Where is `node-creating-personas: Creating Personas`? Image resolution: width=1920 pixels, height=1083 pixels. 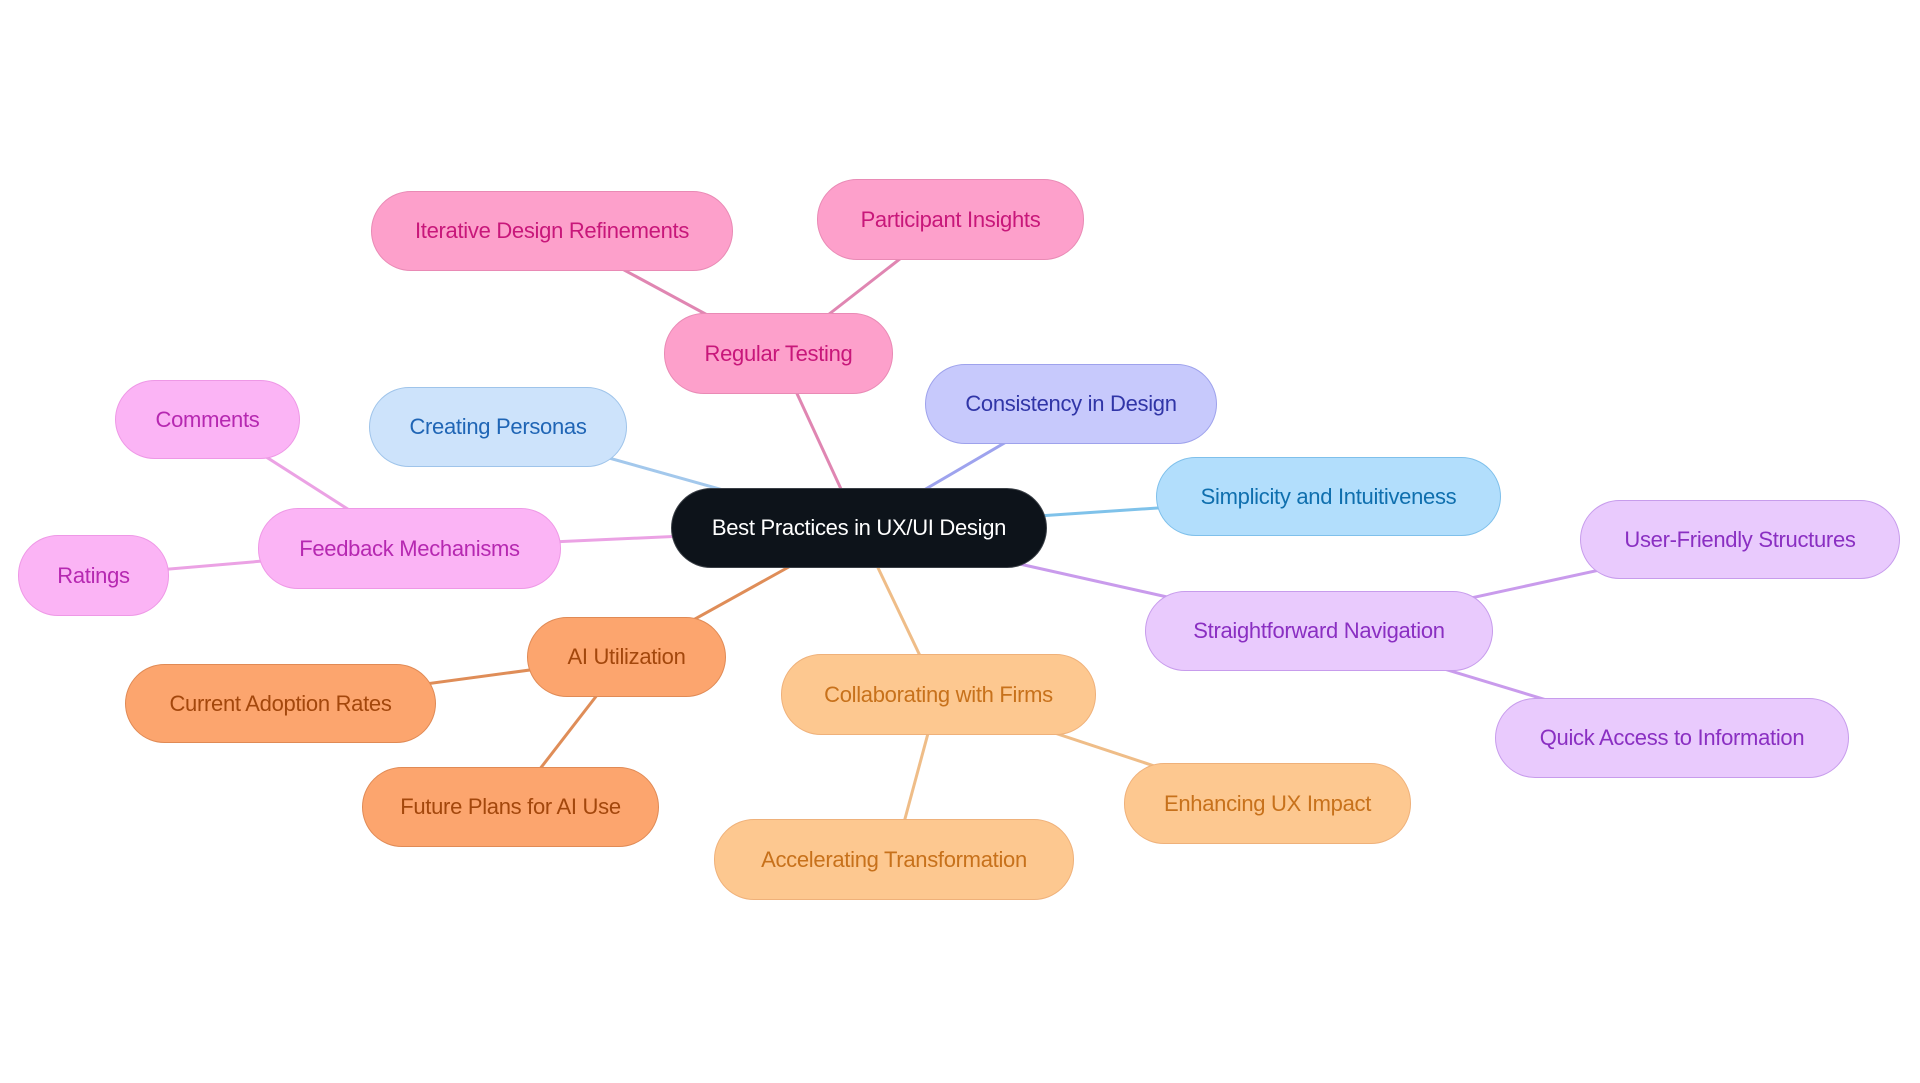
node-creating-personas: Creating Personas is located at coordinates (498, 427).